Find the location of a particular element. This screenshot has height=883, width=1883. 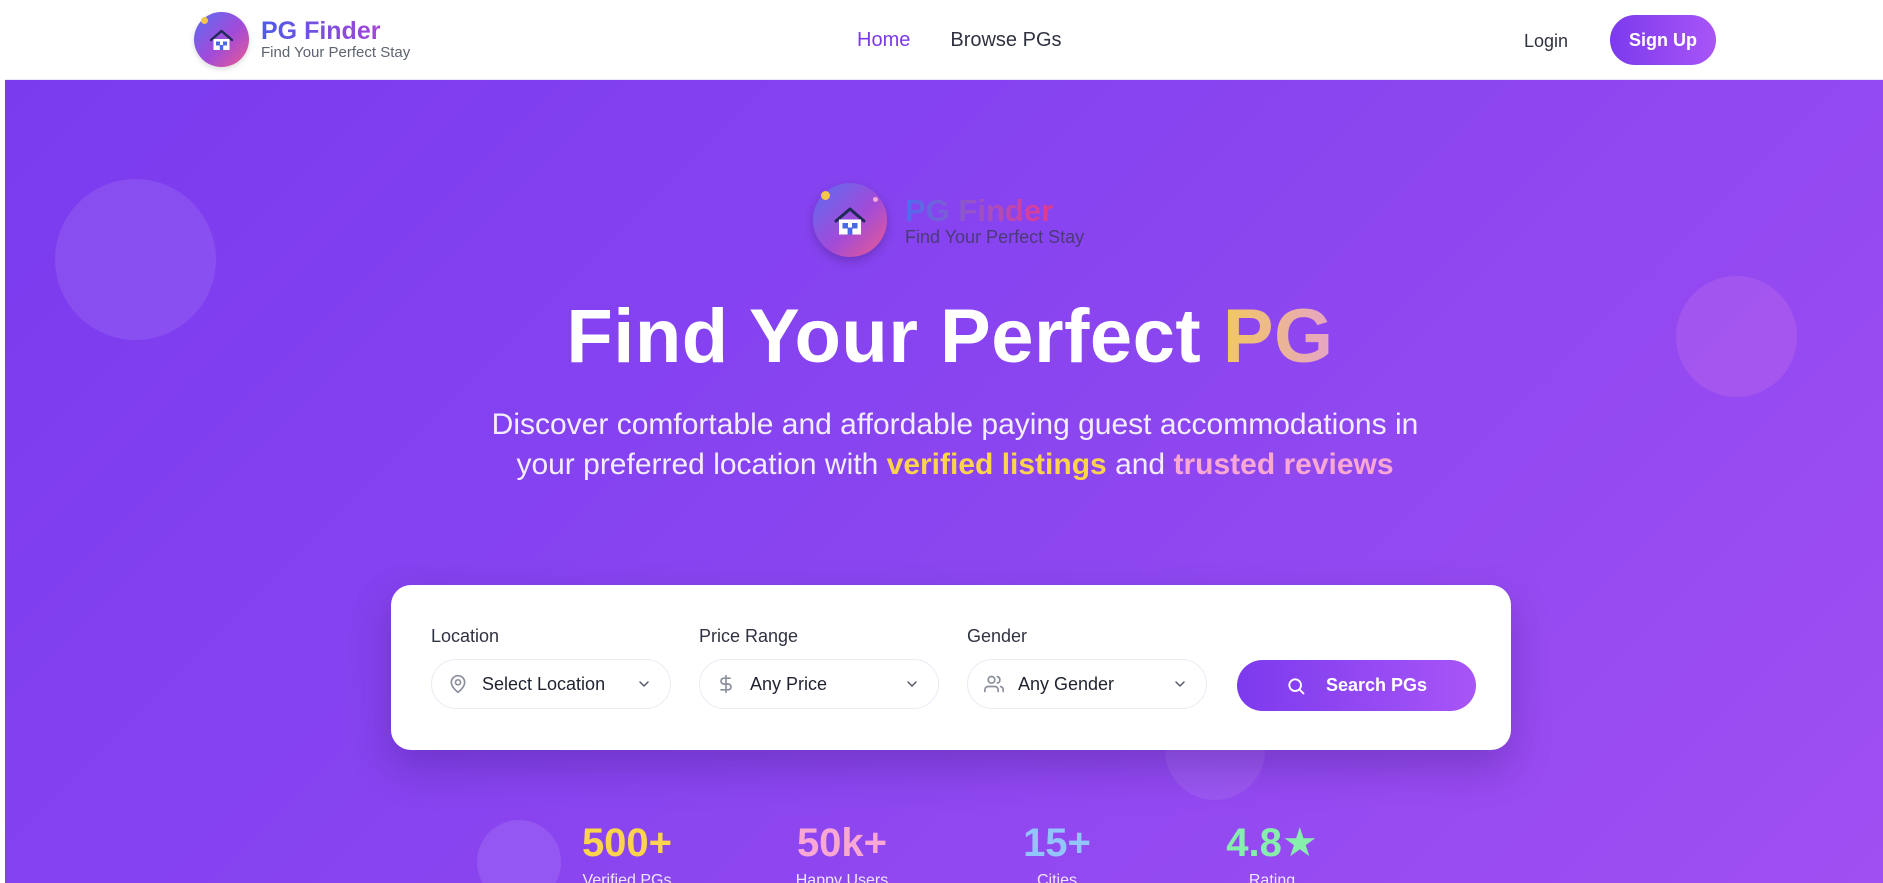

nav-home-link: Home is located at coordinates (883, 40).